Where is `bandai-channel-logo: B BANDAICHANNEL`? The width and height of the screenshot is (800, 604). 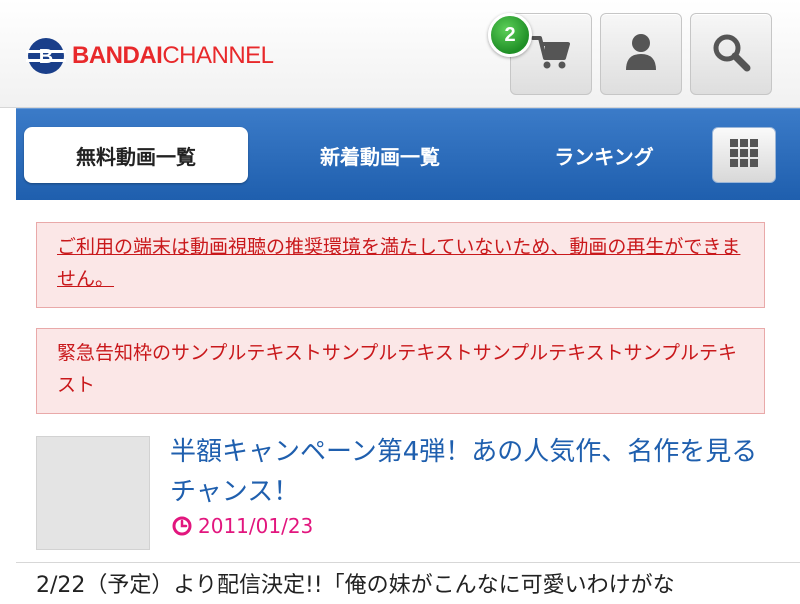 bandai-channel-logo: B BANDAICHANNEL is located at coordinates (150, 56).